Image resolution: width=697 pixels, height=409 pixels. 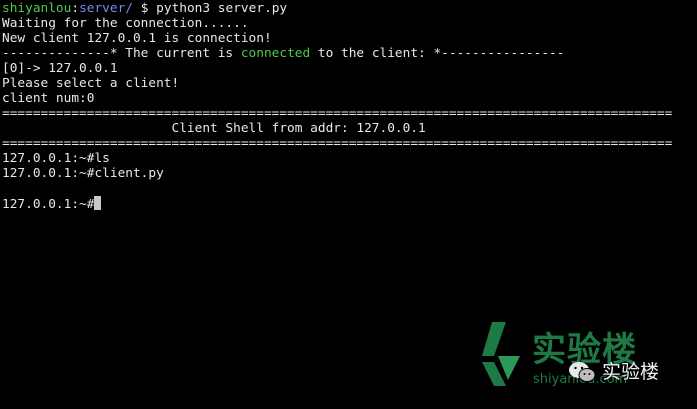 I want to click on prompt-path: server/, so click(x=106, y=8).